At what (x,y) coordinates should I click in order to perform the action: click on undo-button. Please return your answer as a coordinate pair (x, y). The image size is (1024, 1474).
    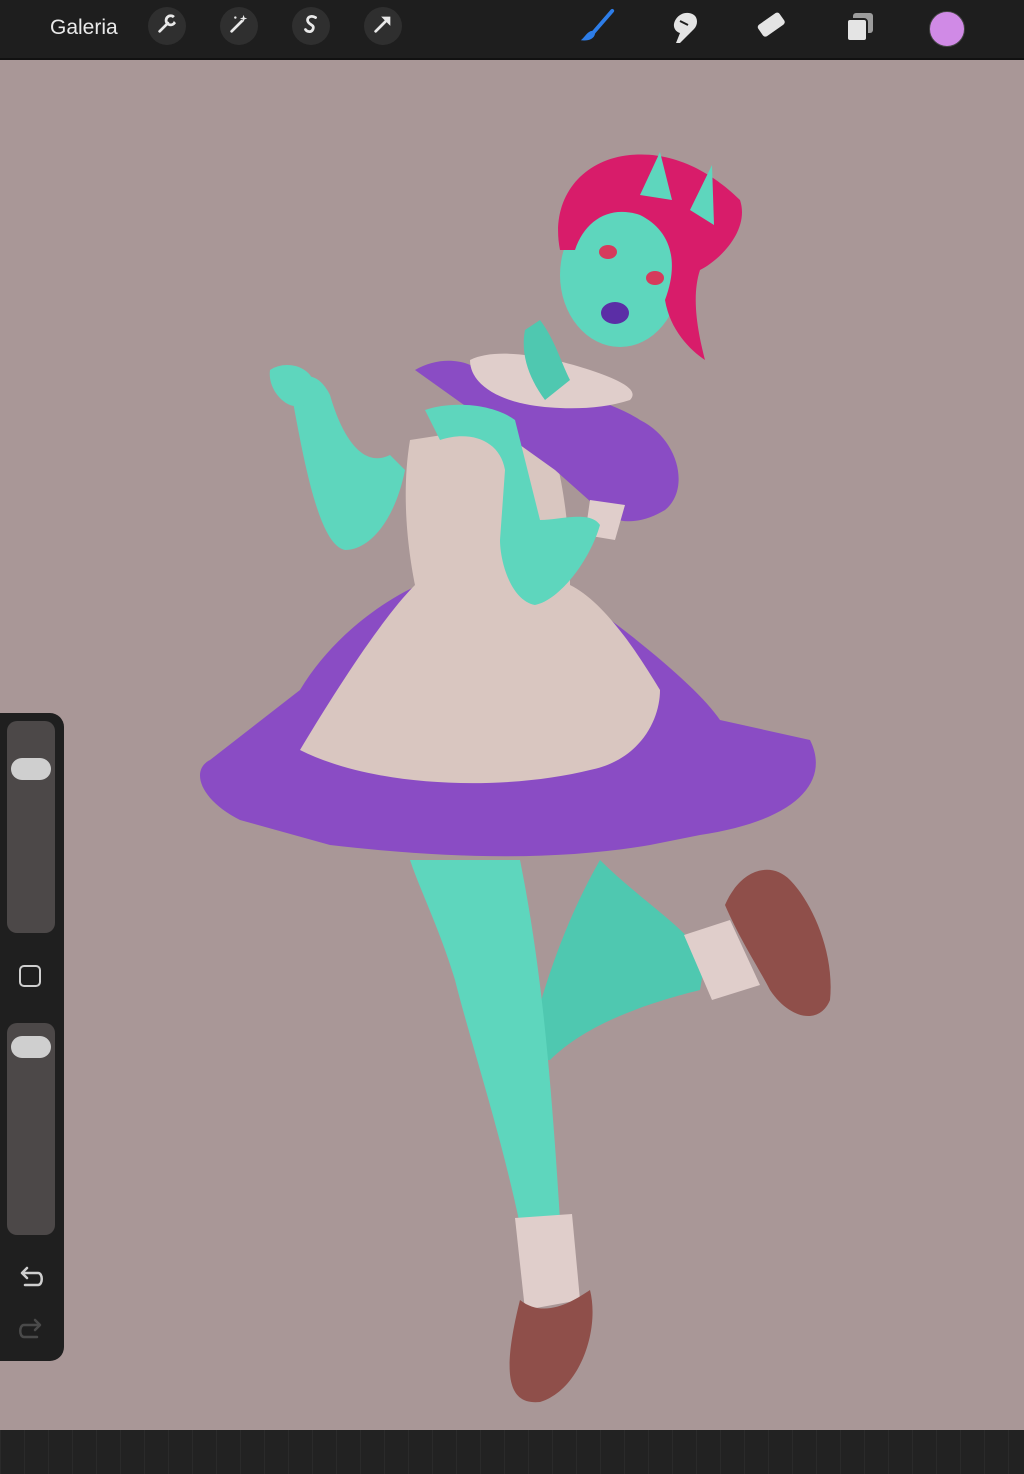
    Looking at the image, I should click on (31, 1278).